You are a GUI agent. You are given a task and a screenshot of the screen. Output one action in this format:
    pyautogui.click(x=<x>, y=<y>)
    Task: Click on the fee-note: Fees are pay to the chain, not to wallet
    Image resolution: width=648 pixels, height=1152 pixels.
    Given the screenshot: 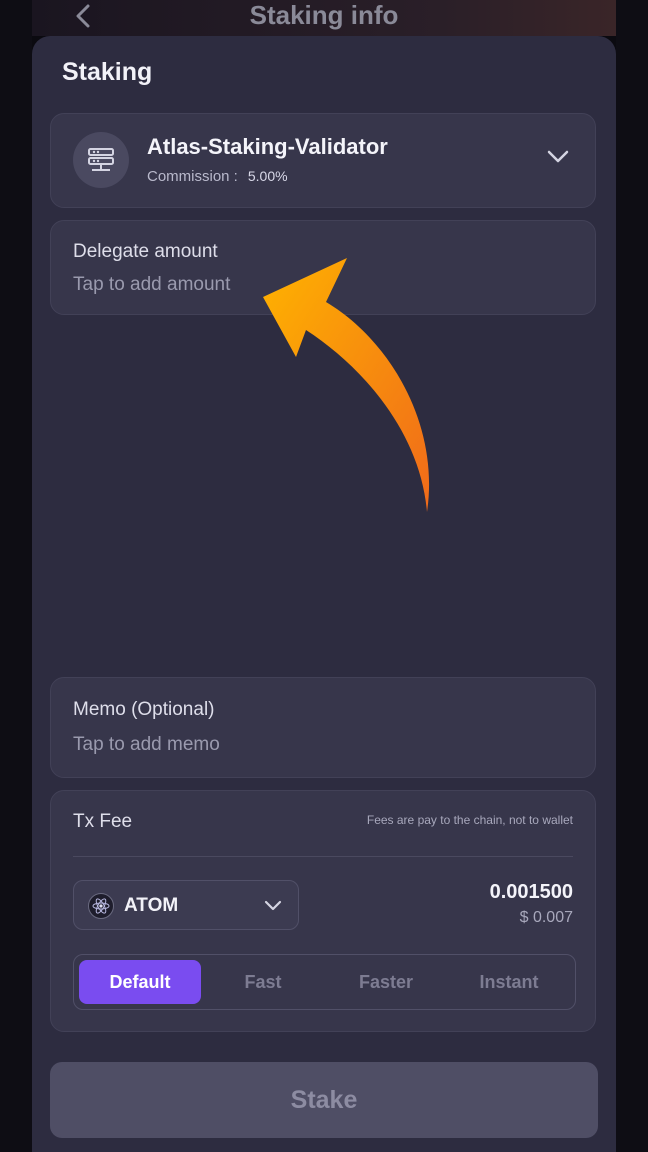 What is the action you would take?
    pyautogui.click(x=469, y=820)
    